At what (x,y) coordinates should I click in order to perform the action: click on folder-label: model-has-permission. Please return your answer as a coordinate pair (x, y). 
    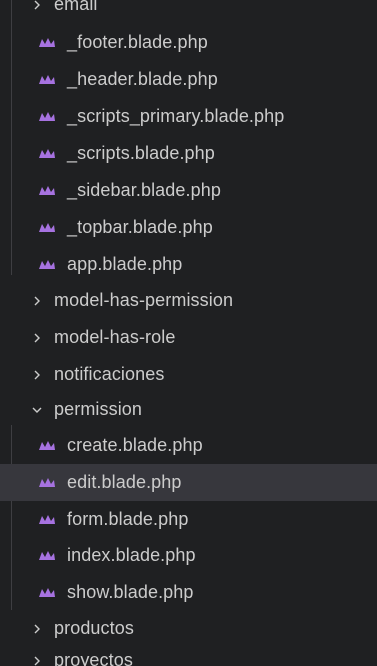
    Looking at the image, I should click on (144, 300).